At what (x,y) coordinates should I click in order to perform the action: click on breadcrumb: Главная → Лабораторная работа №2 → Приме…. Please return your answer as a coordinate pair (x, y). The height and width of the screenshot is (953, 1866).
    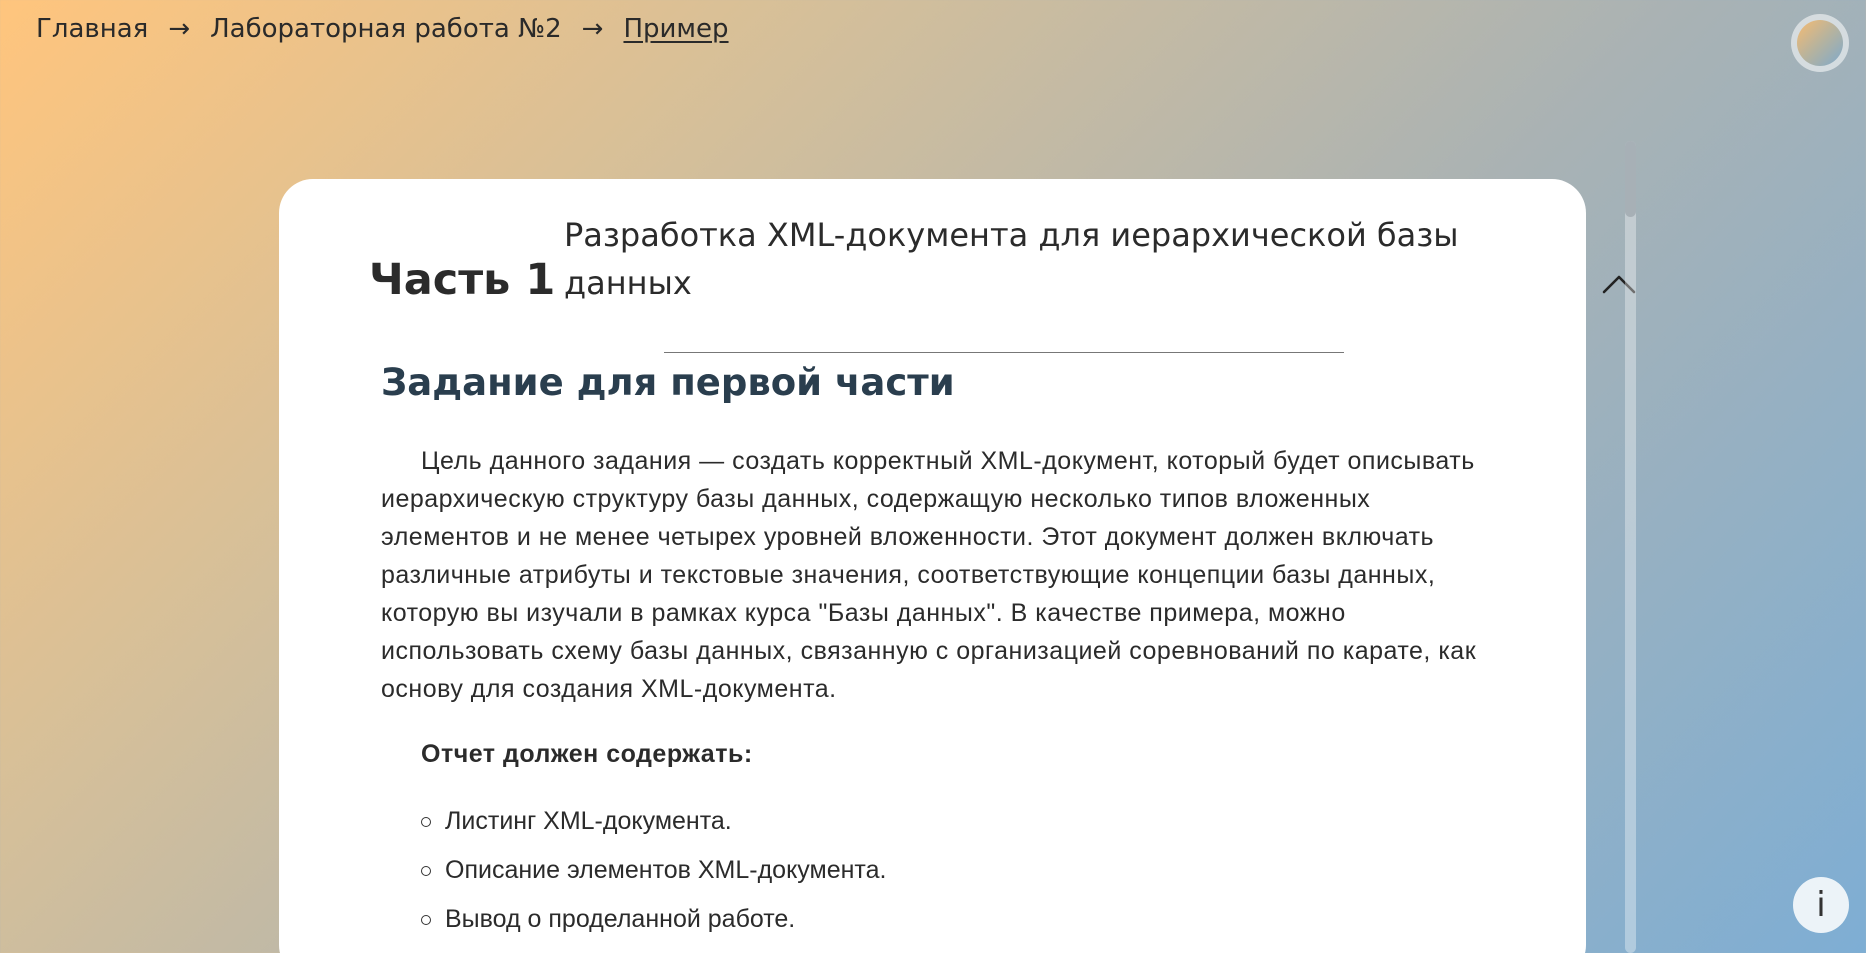
    Looking at the image, I should click on (382, 29).